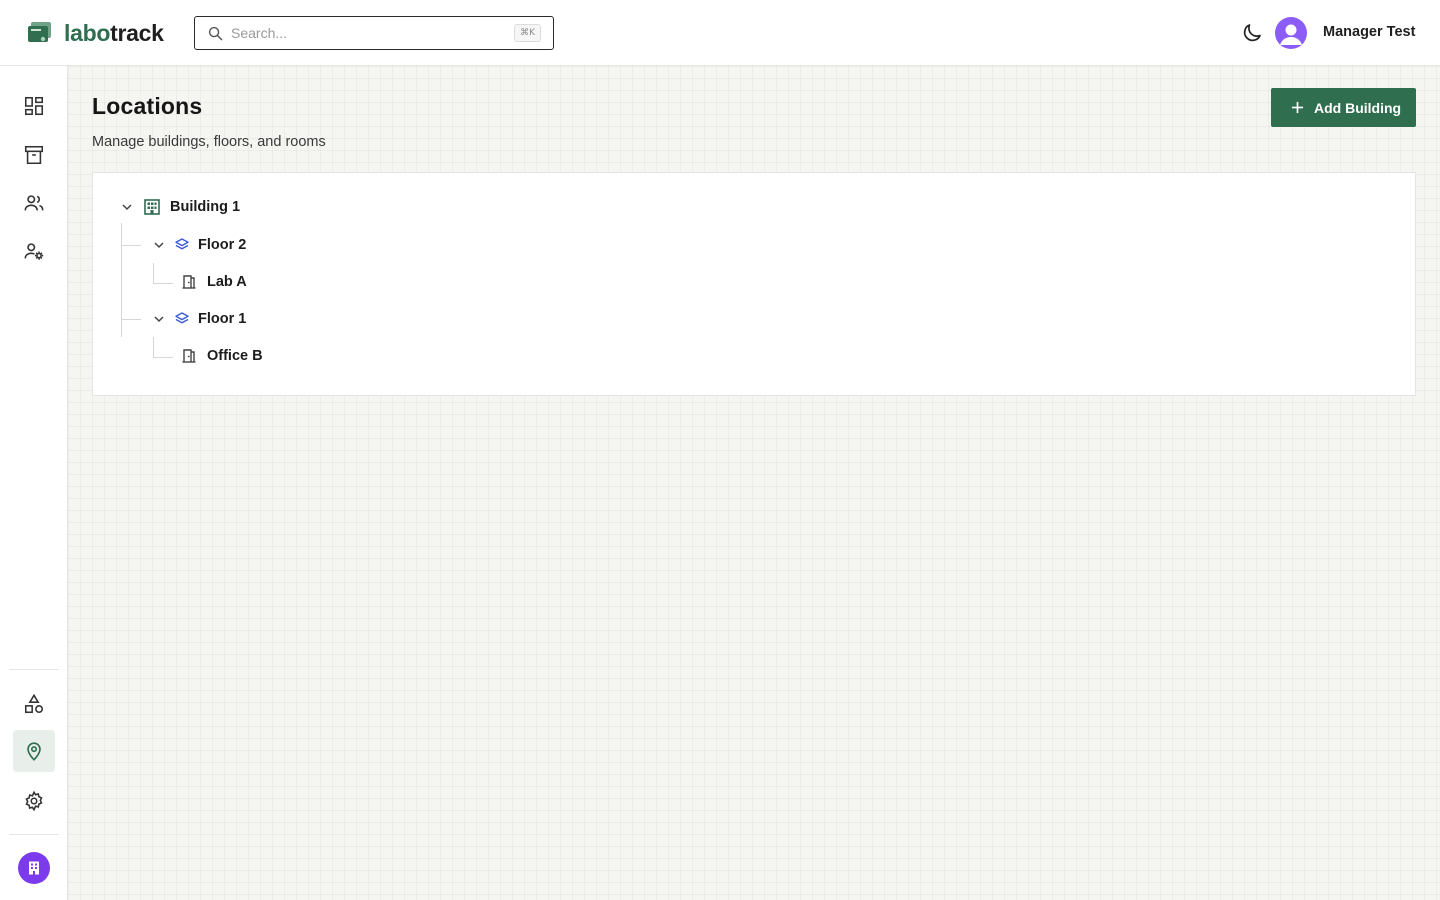  What do you see at coordinates (137, 32) in the screenshot?
I see `brand-suffix: track` at bounding box center [137, 32].